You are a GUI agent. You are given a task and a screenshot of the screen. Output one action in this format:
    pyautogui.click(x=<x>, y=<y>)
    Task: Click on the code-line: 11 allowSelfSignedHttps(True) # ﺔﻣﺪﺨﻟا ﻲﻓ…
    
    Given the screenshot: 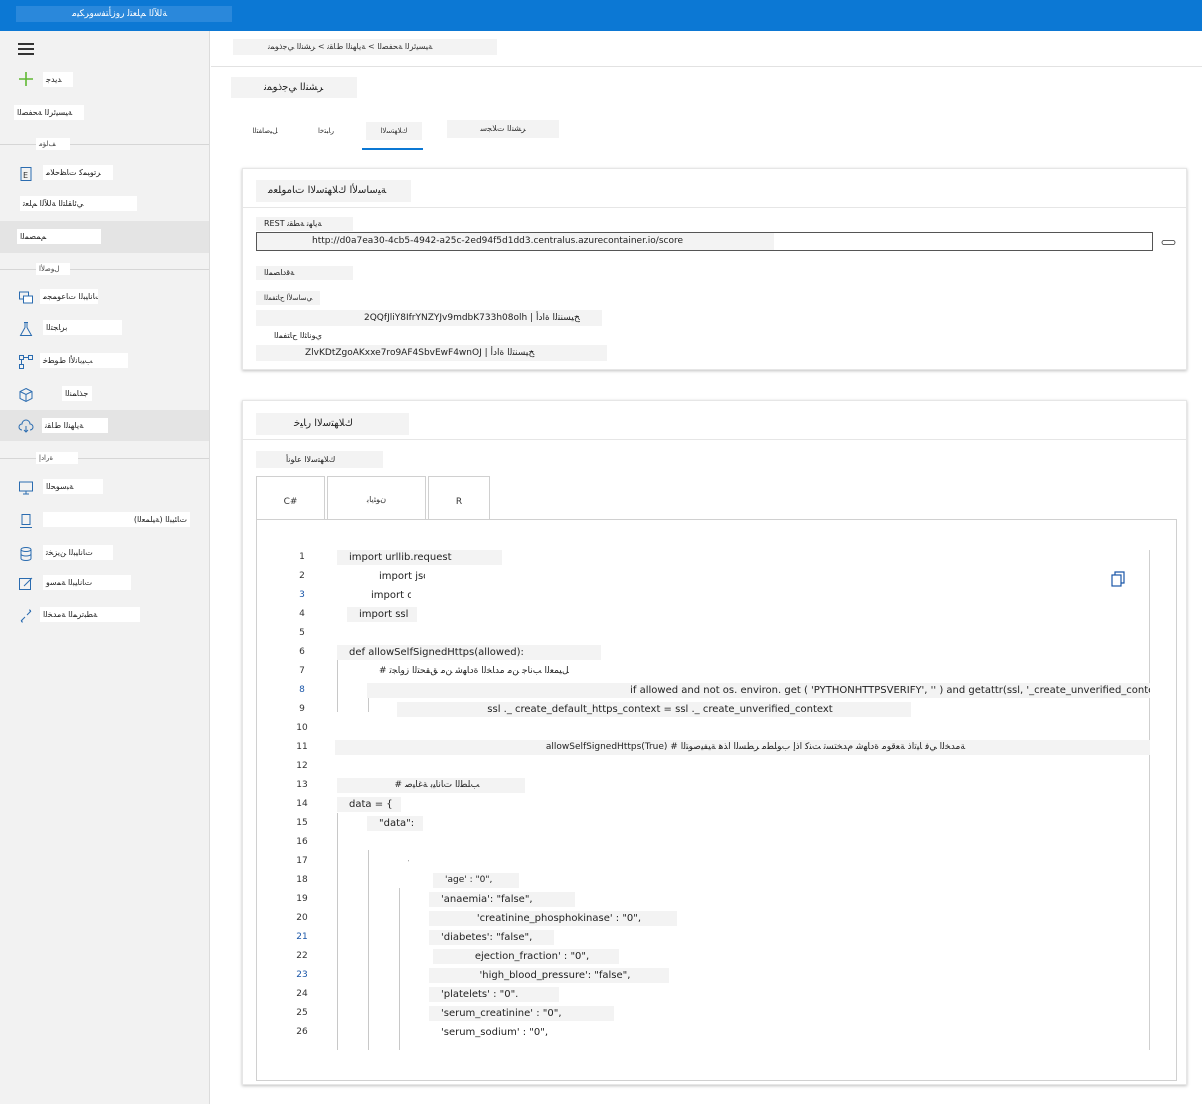 What is the action you would take?
    pyautogui.click(x=703, y=747)
    